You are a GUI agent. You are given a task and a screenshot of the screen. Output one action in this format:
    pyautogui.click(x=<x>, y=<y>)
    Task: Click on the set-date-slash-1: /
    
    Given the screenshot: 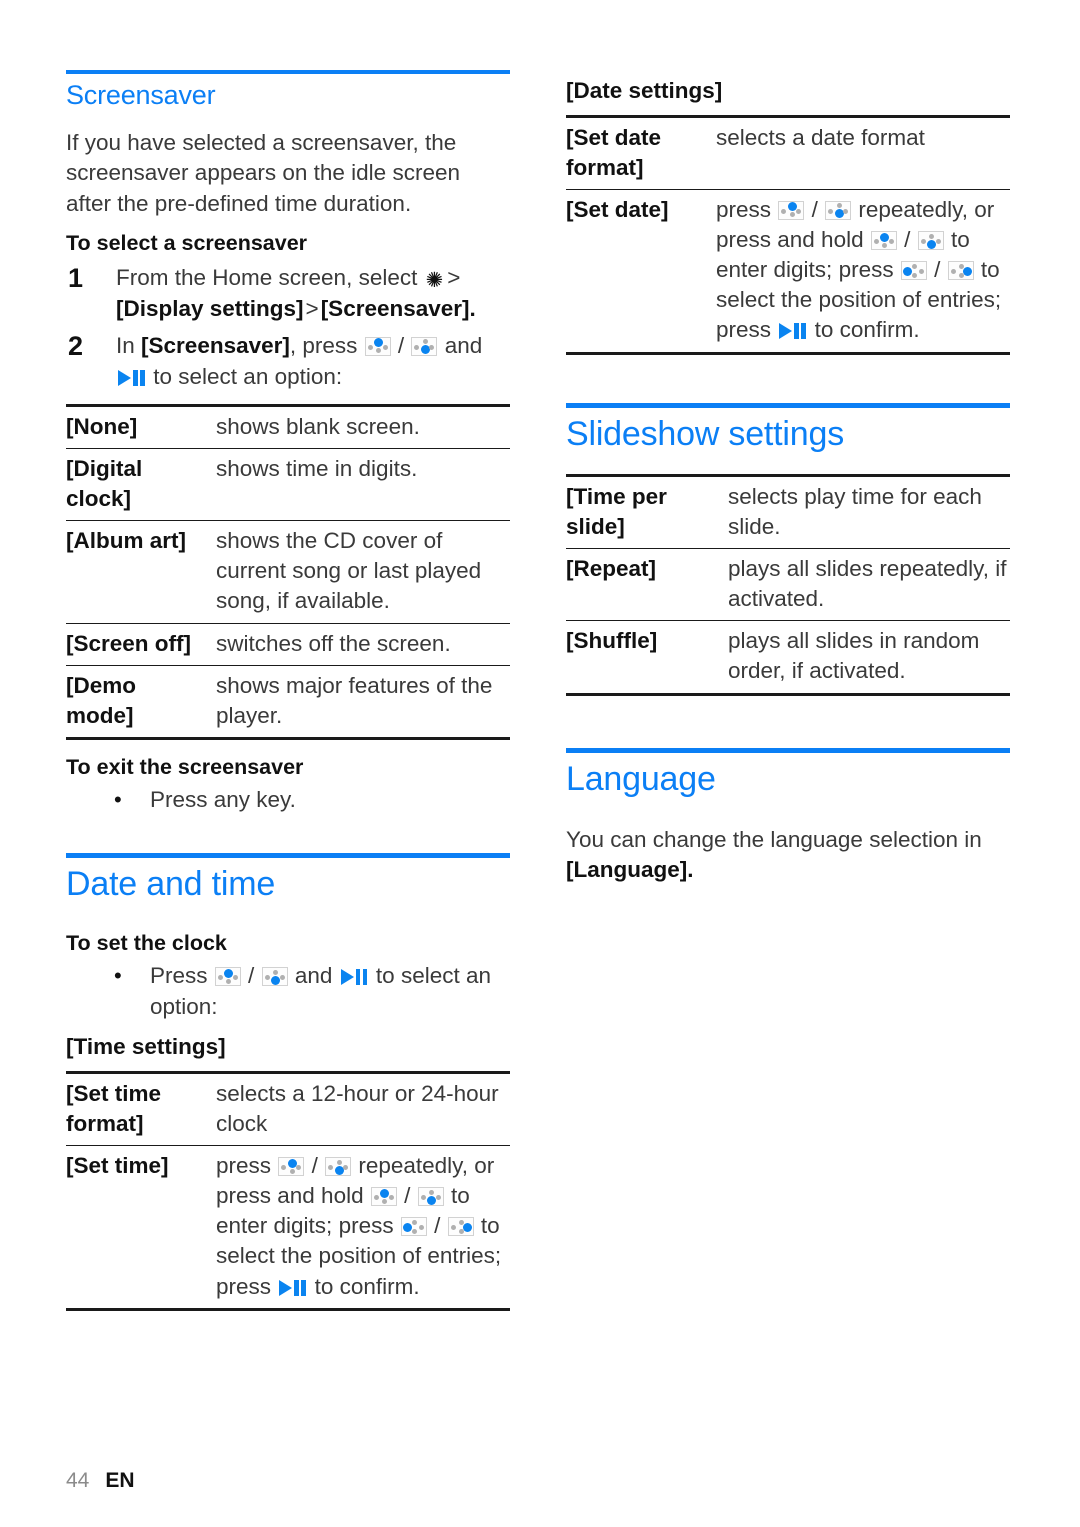 What is the action you would take?
    pyautogui.click(x=814, y=209)
    